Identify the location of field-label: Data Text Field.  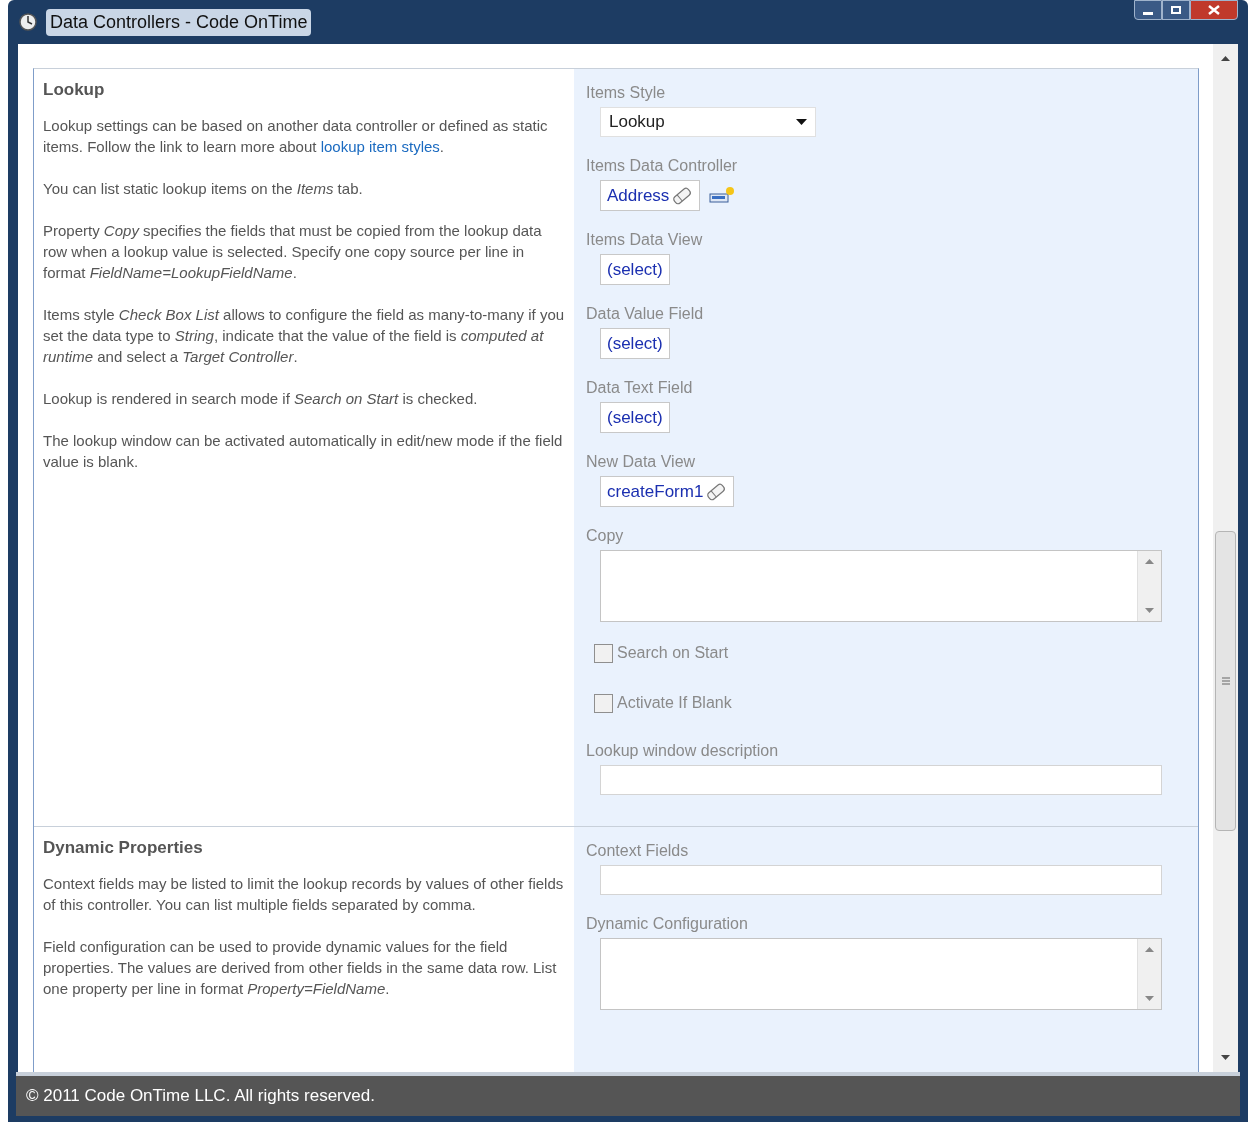
(640, 388).